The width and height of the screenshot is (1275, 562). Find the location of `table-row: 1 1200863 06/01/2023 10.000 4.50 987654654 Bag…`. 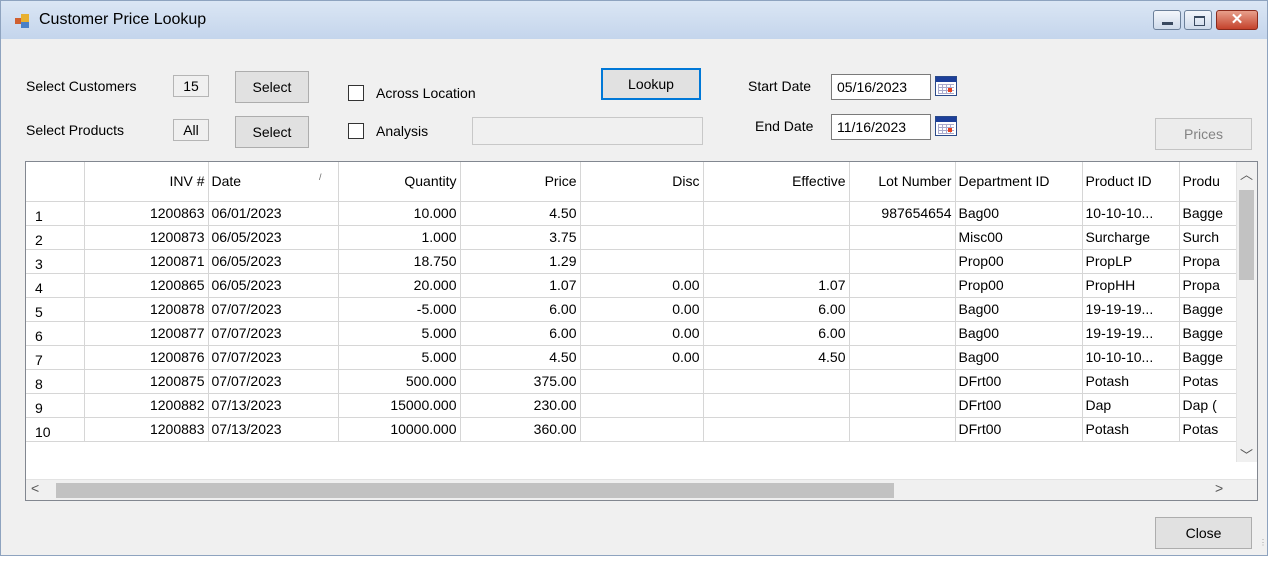

table-row: 1 1200863 06/01/2023 10.000 4.50 987654654 Bag… is located at coordinates (633, 213).